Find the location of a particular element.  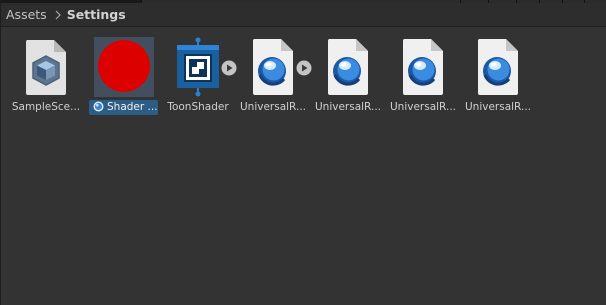

breadcrumb: Assets Settings is located at coordinates (303, 15).